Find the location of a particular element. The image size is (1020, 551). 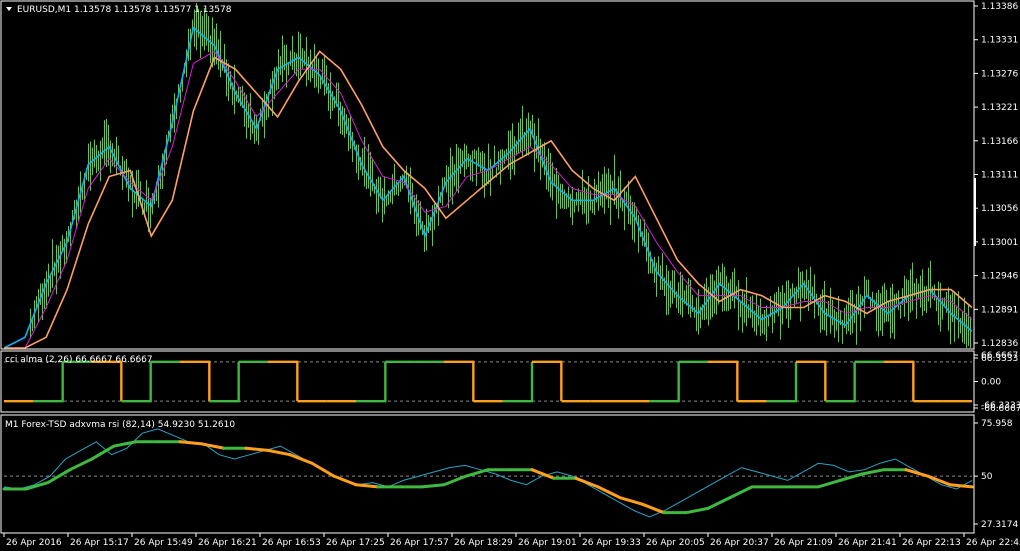

y-tick-label: -66.6667 is located at coordinates (1000, 409).